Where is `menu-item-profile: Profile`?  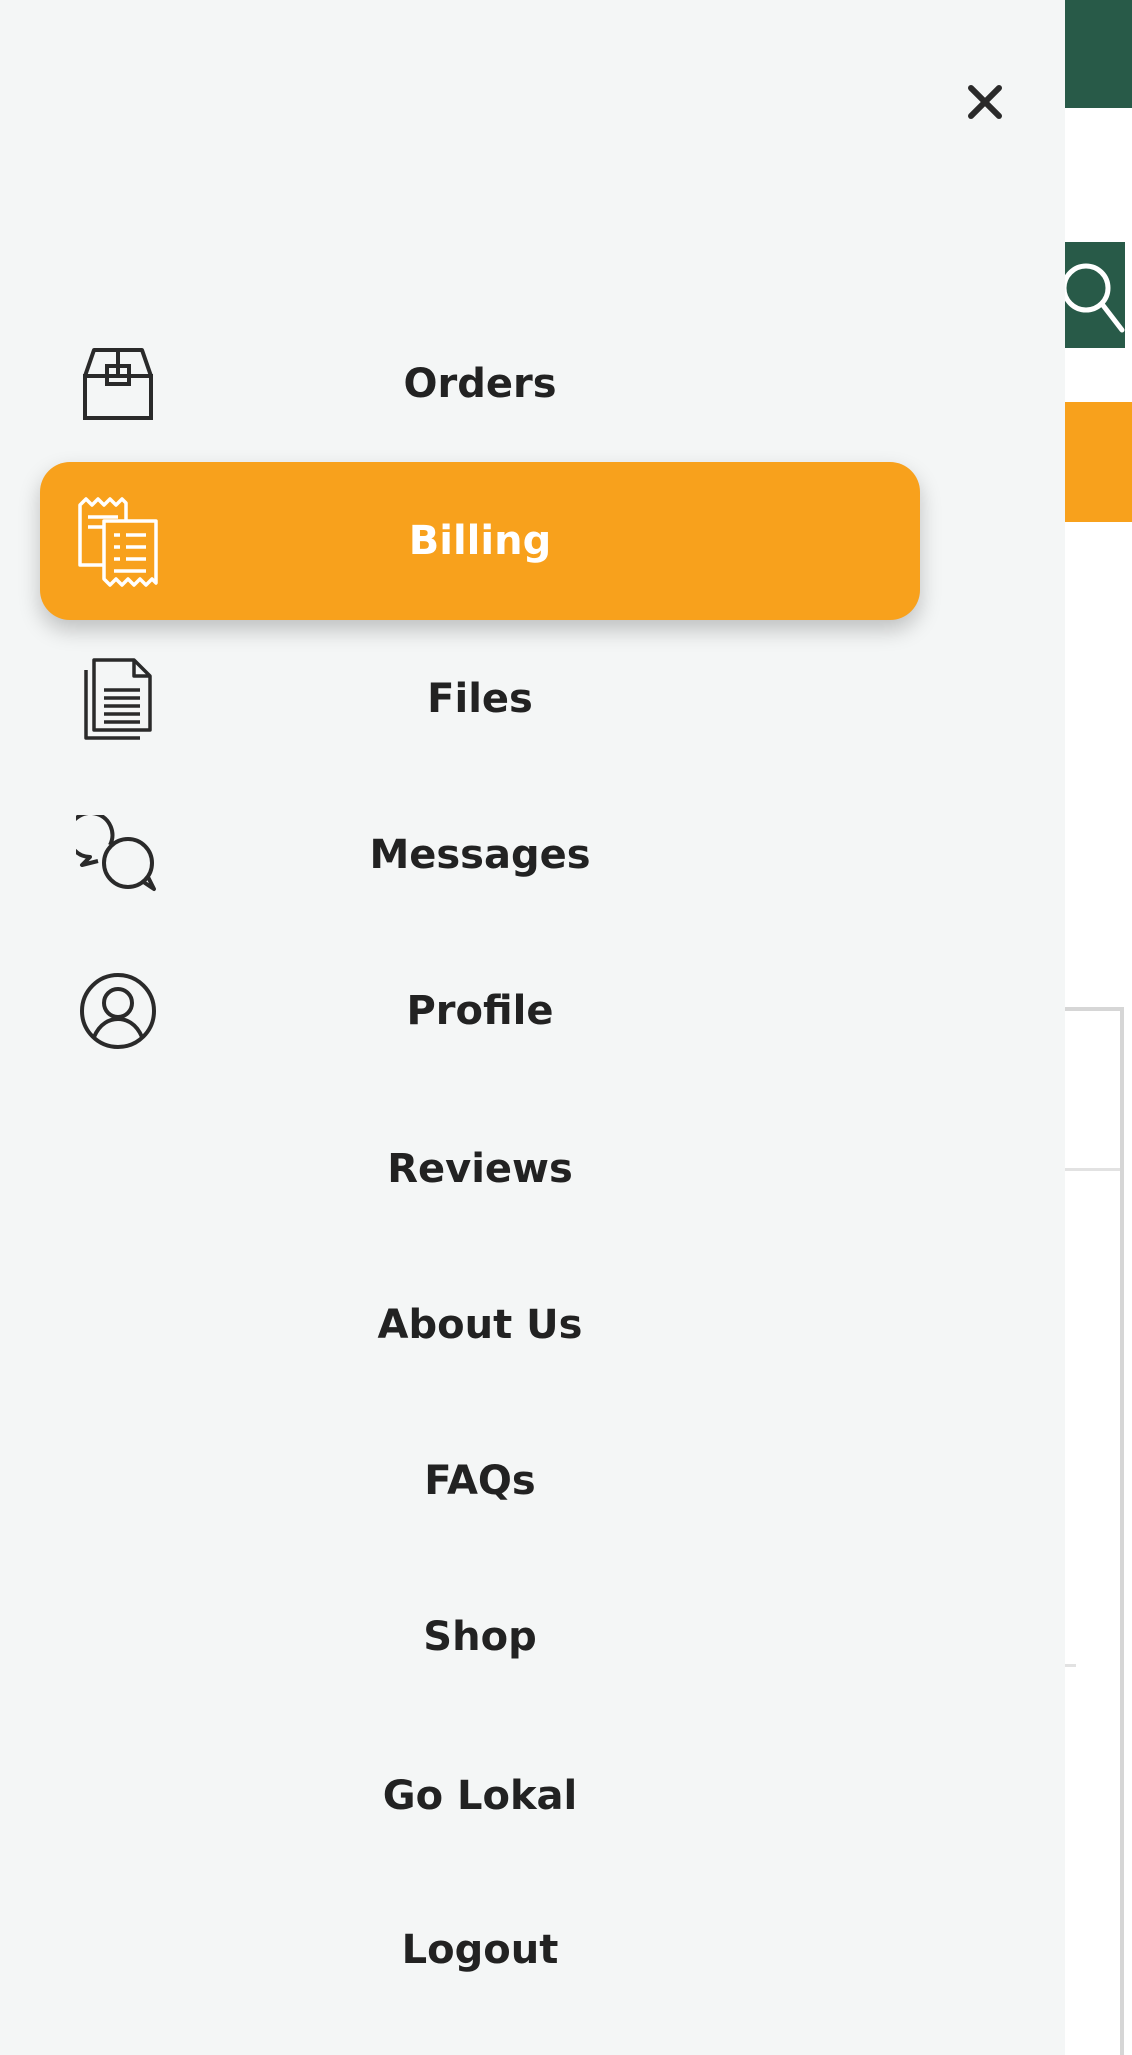 menu-item-profile: Profile is located at coordinates (480, 1011).